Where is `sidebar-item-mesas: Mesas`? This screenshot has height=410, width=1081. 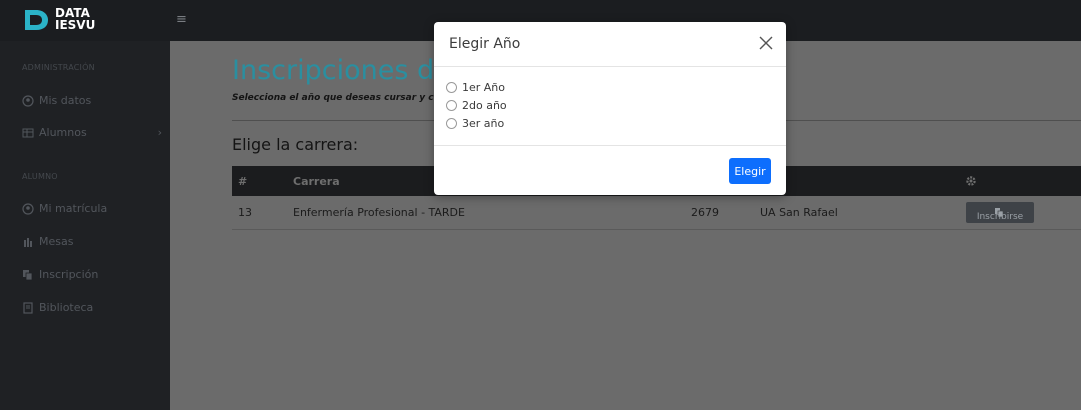 sidebar-item-mesas: Mesas is located at coordinates (92, 241).